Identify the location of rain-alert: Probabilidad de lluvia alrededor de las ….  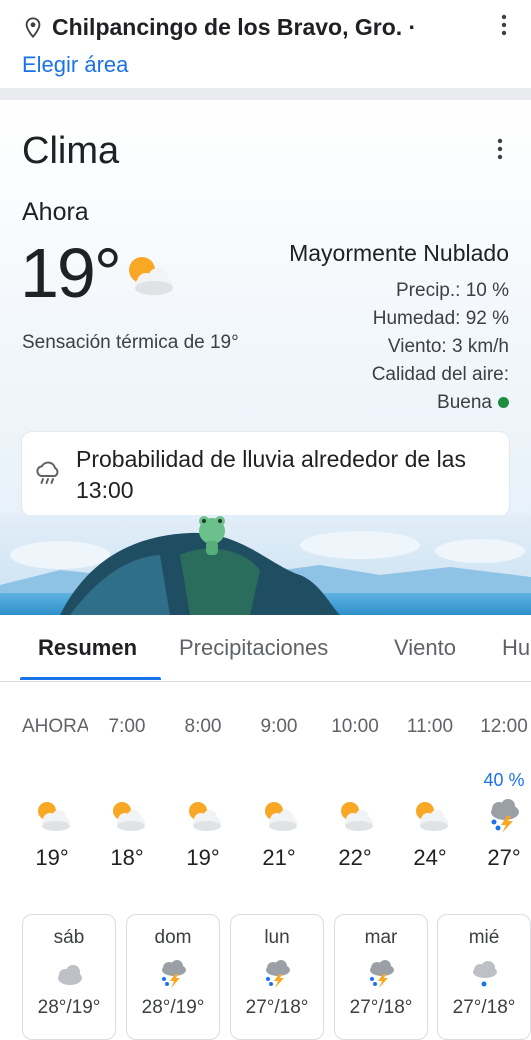
(265, 474).